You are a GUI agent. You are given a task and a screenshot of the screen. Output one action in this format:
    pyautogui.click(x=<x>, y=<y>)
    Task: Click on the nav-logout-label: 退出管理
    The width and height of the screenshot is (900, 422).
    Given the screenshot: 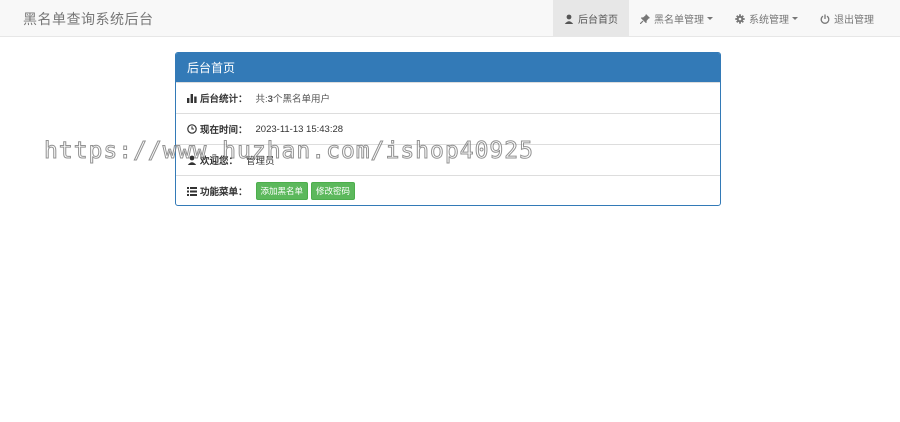 What is the action you would take?
    pyautogui.click(x=854, y=20)
    